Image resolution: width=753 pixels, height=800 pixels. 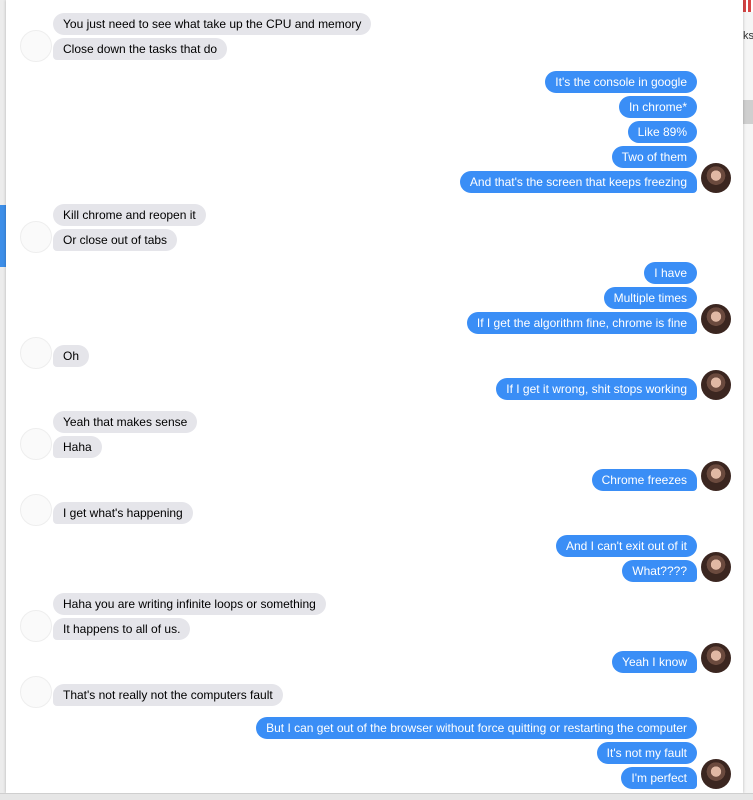 I want to click on incoming-message-bubble: Oh, so click(x=71, y=356).